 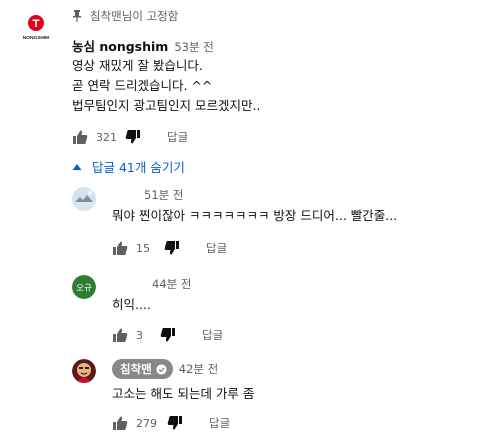 I want to click on caret-up-icon, so click(x=77, y=166).